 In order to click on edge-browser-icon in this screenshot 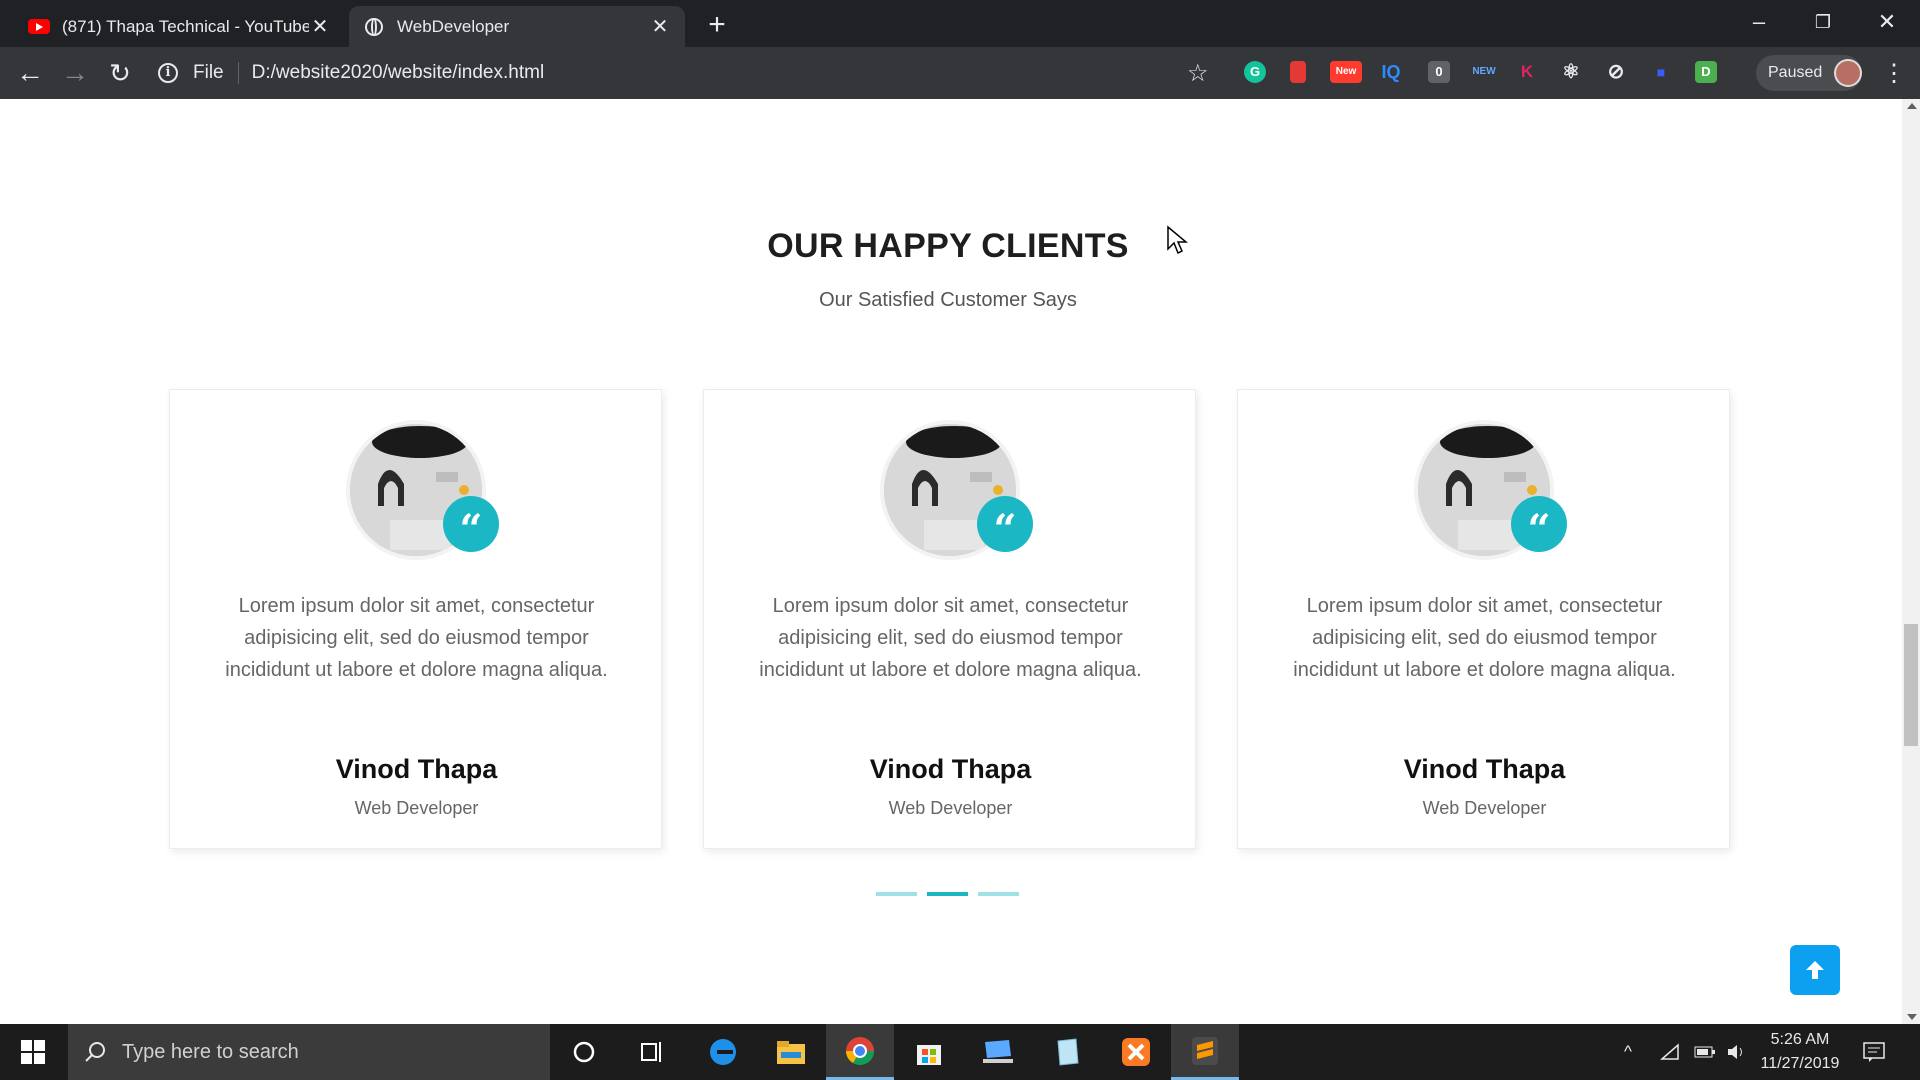, I will do `click(723, 1052)`.